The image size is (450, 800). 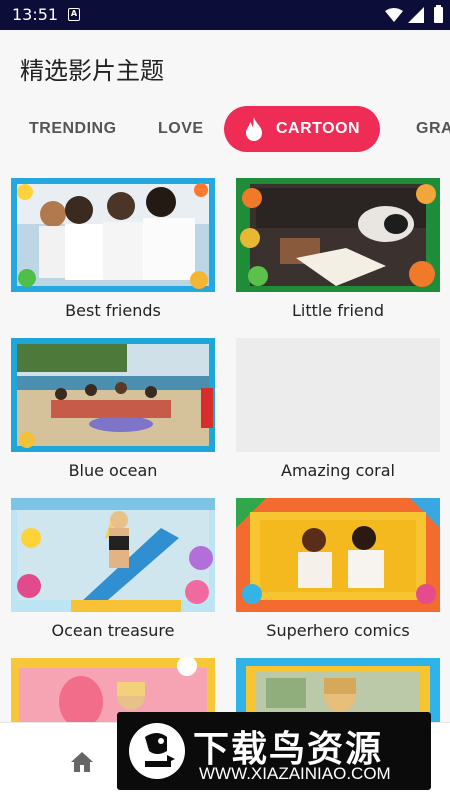 I want to click on wifi-icon, so click(x=394, y=15).